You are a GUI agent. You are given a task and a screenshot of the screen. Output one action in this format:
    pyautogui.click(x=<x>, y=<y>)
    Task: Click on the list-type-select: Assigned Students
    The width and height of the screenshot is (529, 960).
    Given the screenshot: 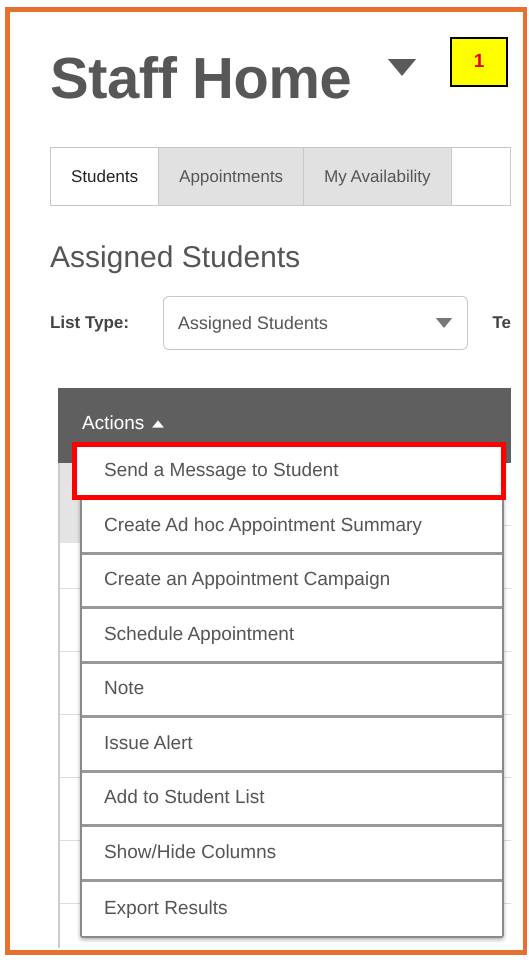 What is the action you would take?
    pyautogui.click(x=315, y=323)
    